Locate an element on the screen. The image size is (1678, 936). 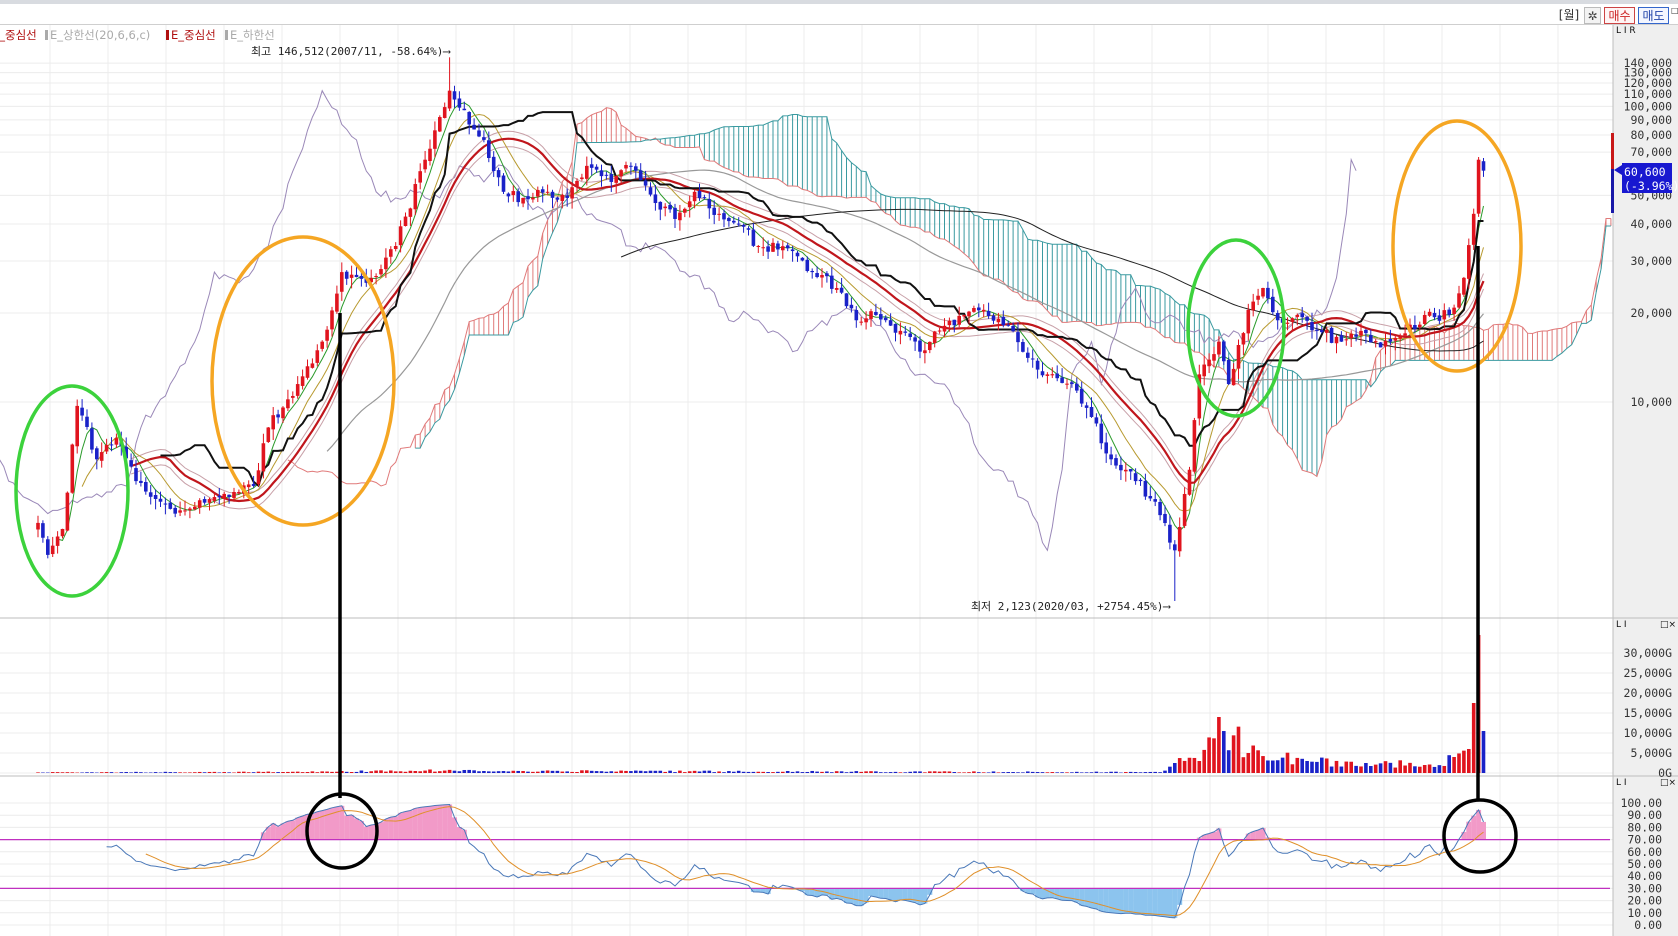
volume-panel-controls: L I is located at coordinates (1621, 625).